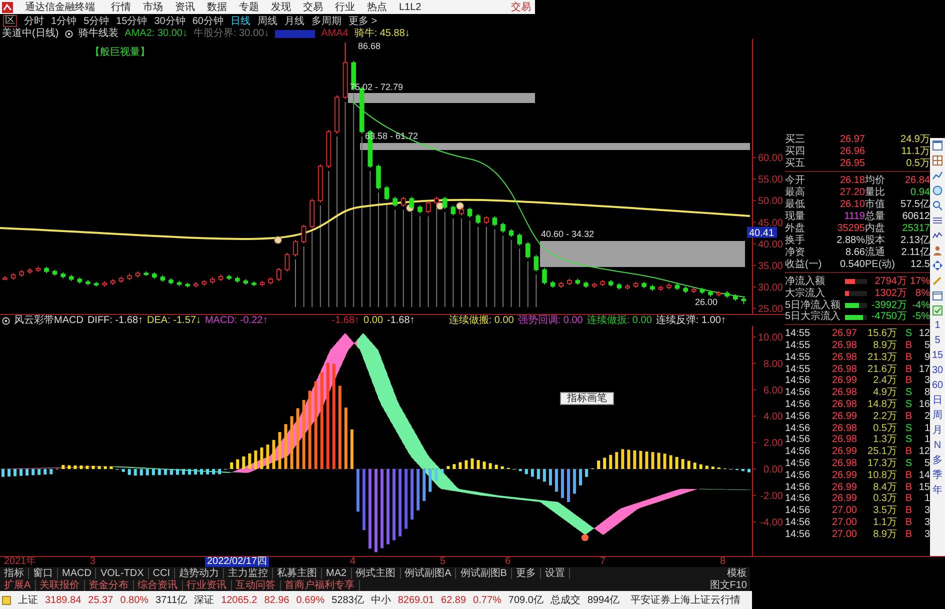  Describe the element at coordinates (34, 21) in the screenshot. I see `period-tab: 分时` at that location.